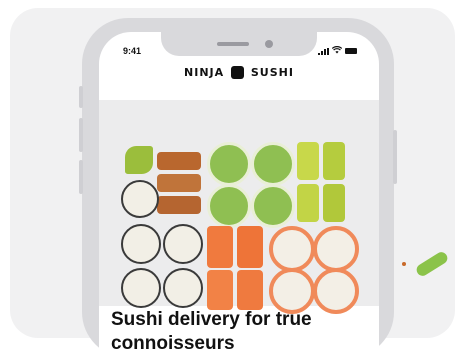 This screenshot has height=362, width=460. Describe the element at coordinates (139, 160) in the screenshot. I see `wasabi` at that location.